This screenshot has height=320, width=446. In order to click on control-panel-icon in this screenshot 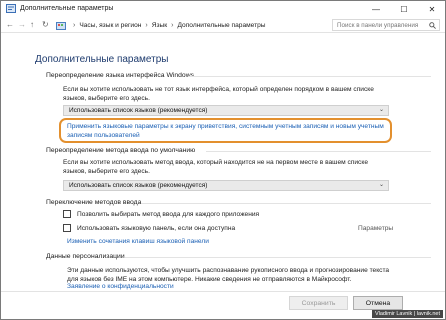, I will do `click(61, 25)`.